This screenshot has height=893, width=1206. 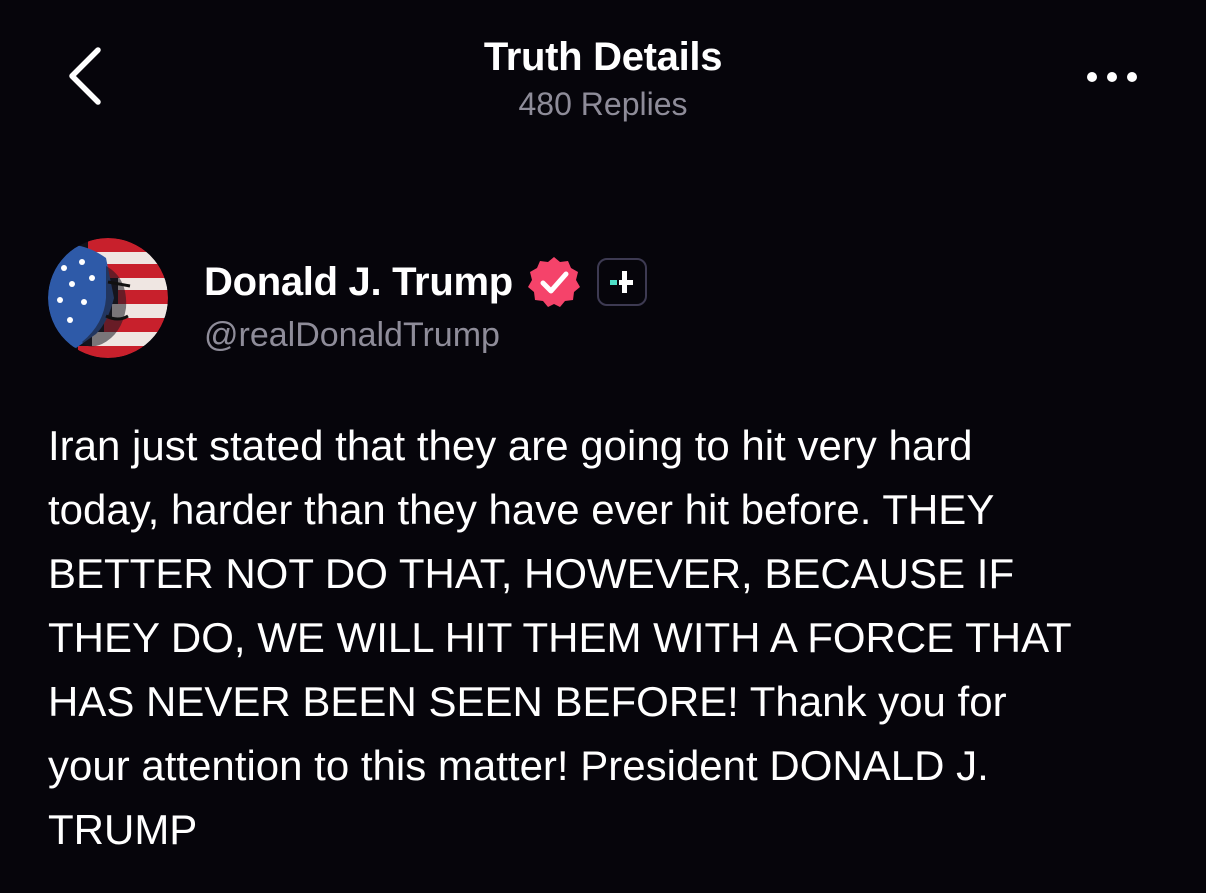 I want to click on header-title-group: Truth Details 480 Replies, so click(x=603, y=80).